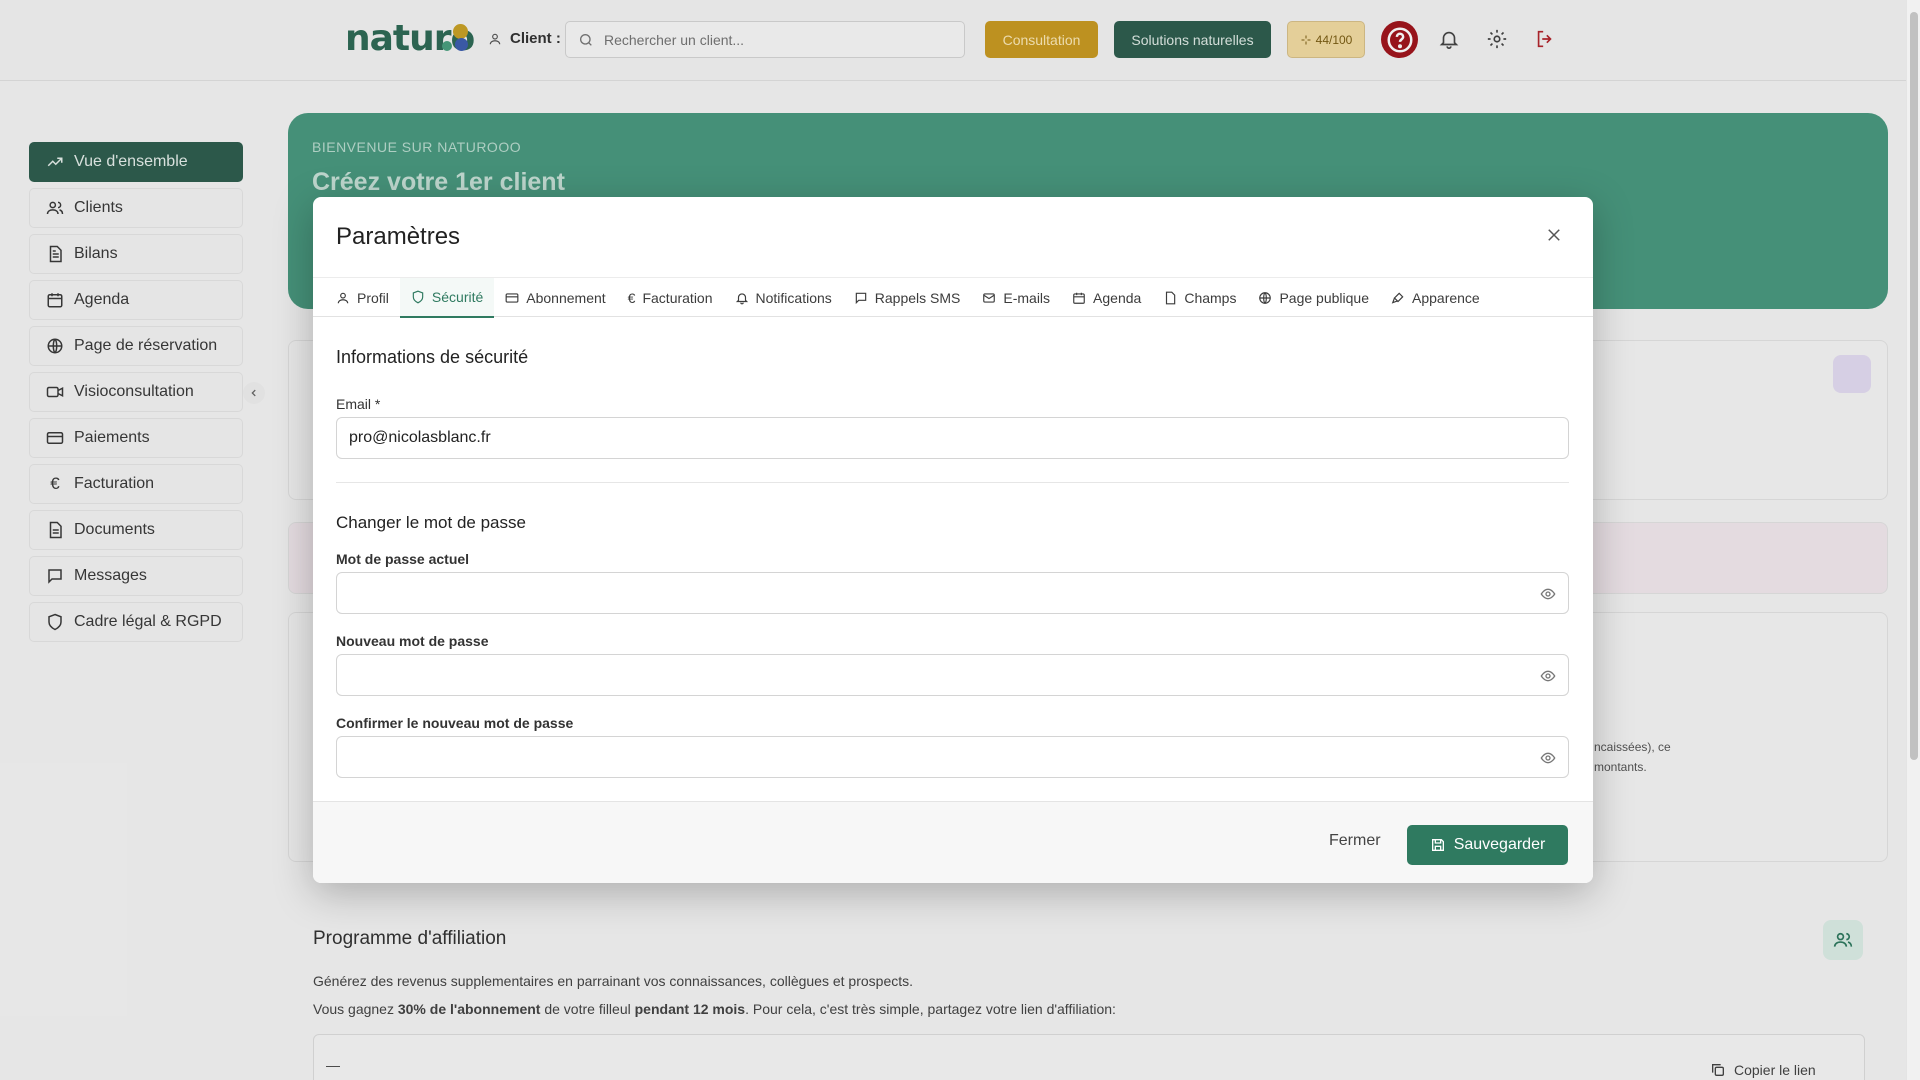  I want to click on euro-icon: €, so click(631, 298).